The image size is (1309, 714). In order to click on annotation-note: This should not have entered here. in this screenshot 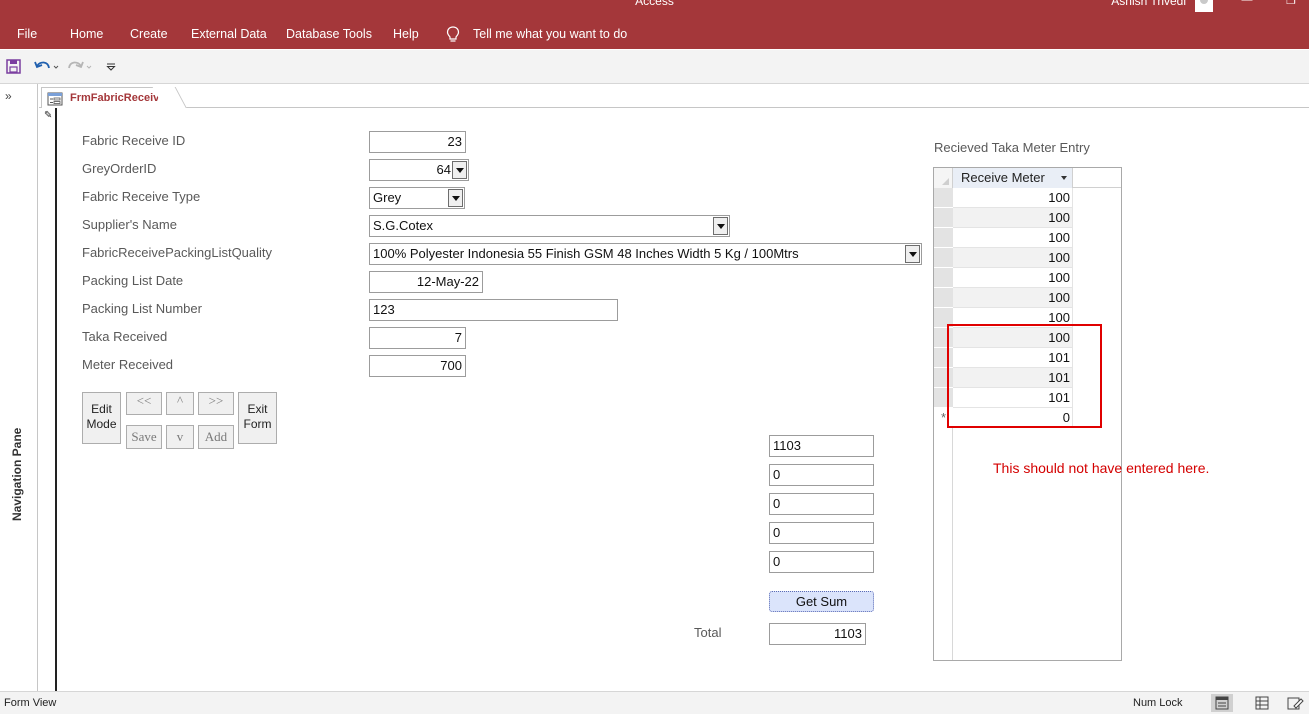, I will do `click(1101, 468)`.